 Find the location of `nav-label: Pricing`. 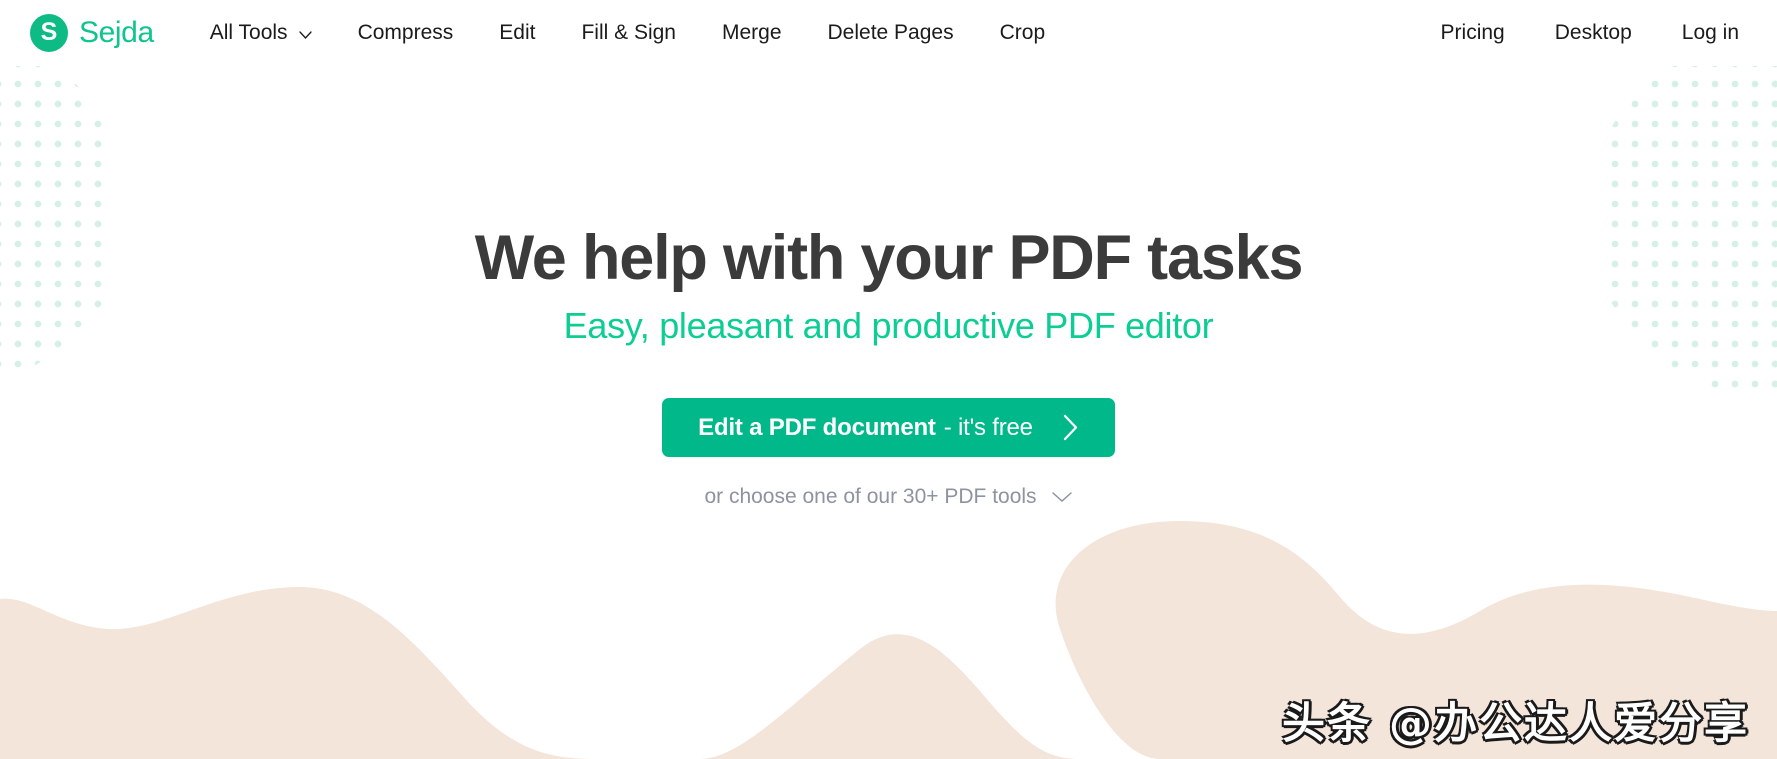

nav-label: Pricing is located at coordinates (1472, 32).